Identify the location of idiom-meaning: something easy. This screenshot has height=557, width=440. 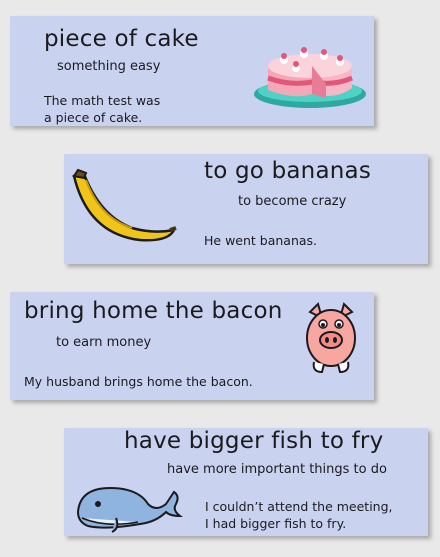
(109, 66).